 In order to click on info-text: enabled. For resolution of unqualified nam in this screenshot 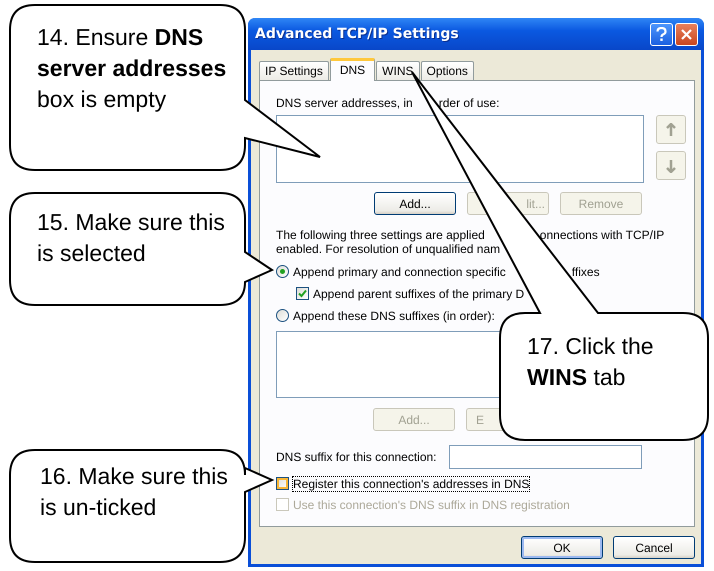, I will do `click(388, 249)`.